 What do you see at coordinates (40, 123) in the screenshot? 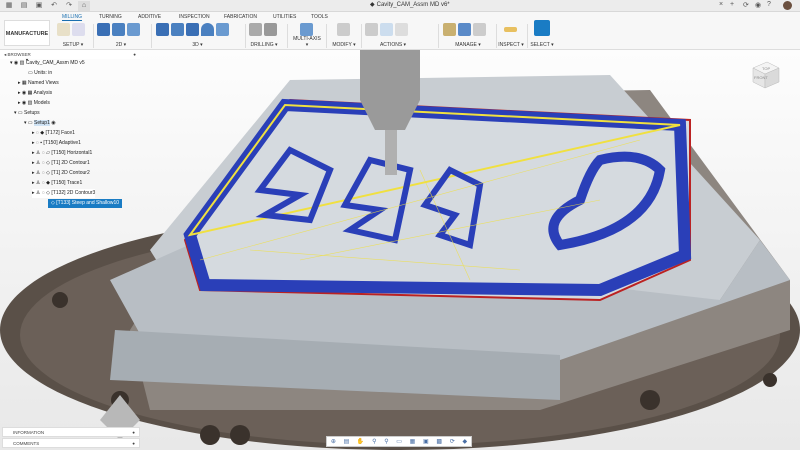
I see `tree-setup1: ▾ ▭ Setup1 ◉` at bounding box center [40, 123].